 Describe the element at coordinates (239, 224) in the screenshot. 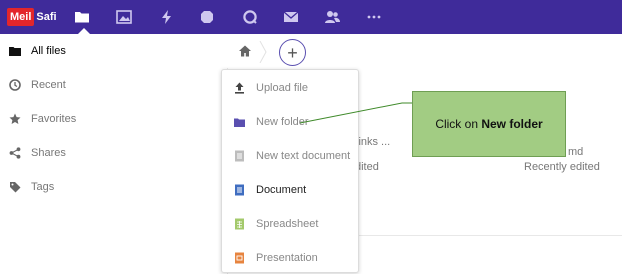

I see `spreadsheet-icon` at that location.